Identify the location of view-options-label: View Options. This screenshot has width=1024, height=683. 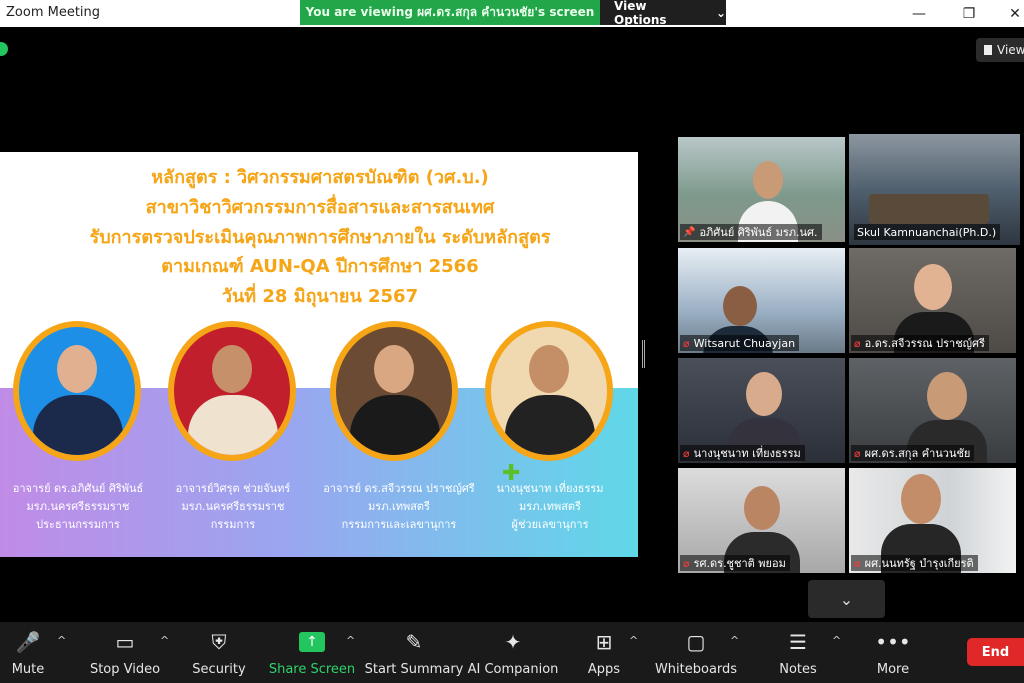
(640, 13).